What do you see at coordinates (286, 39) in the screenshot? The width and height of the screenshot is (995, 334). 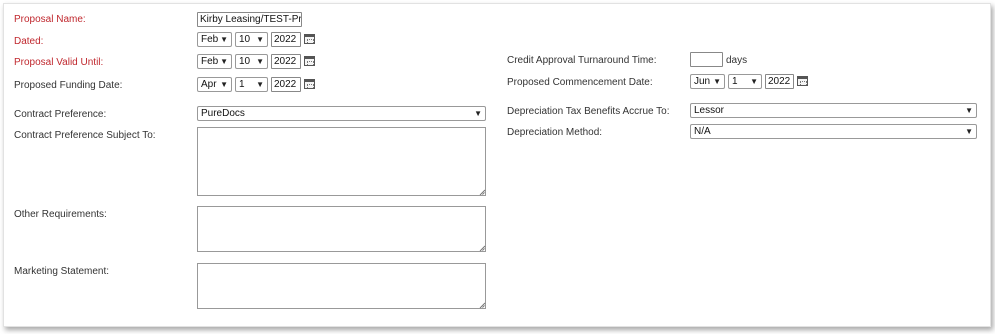 I see `dated-year-input: 2022` at bounding box center [286, 39].